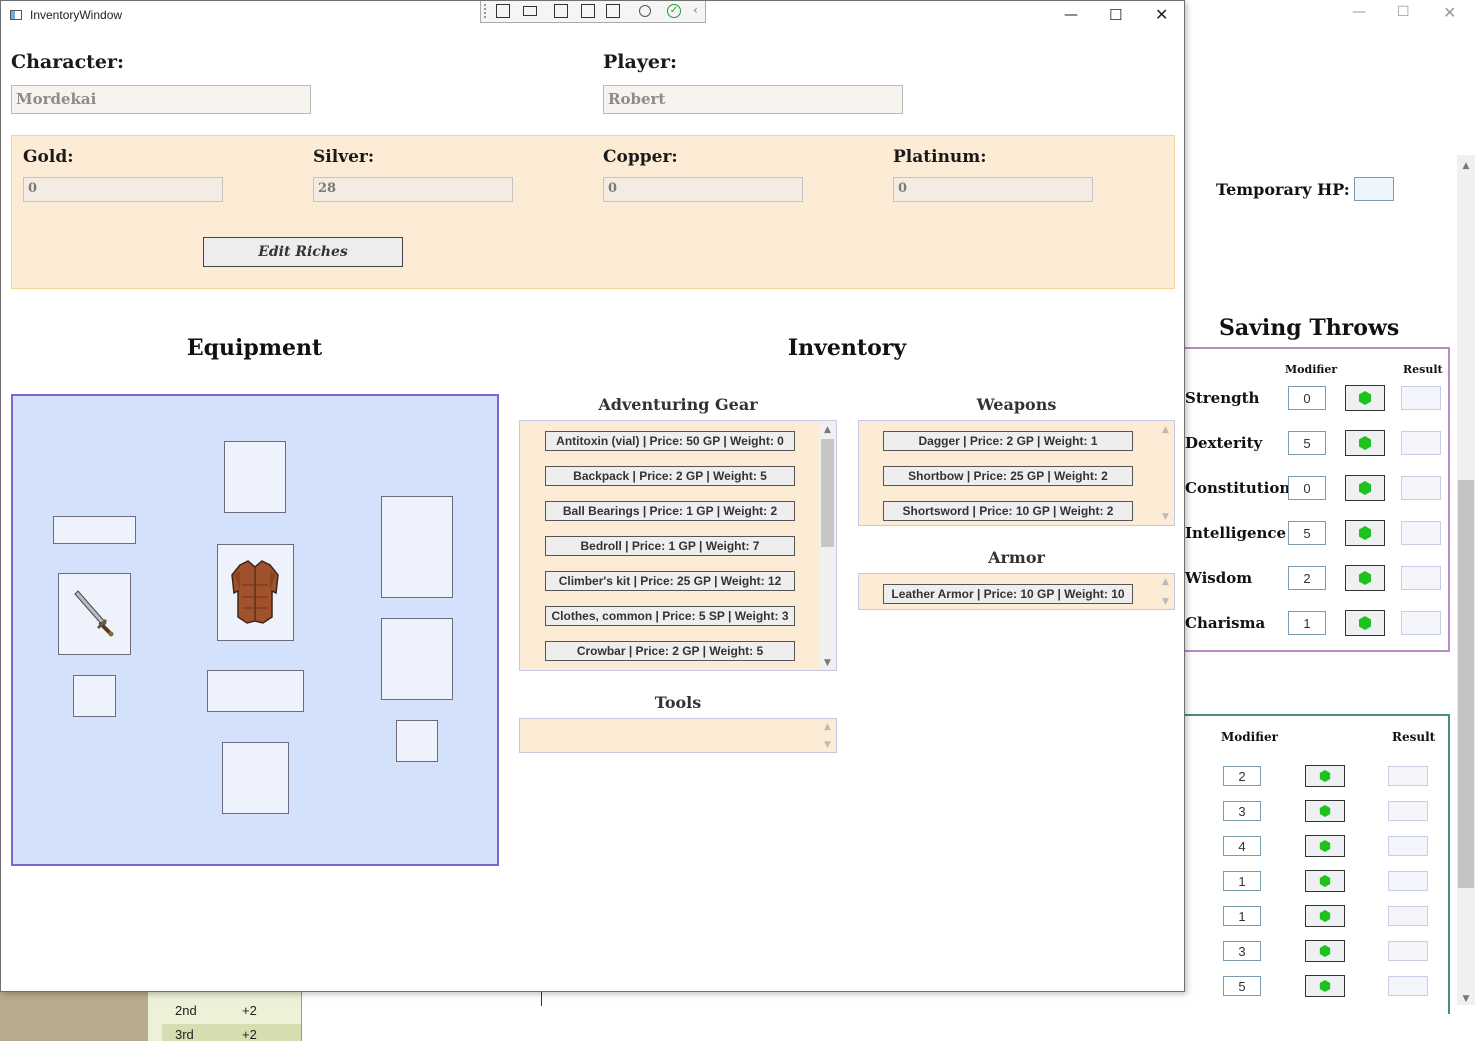  I want to click on off-hand-slot, so click(417, 659).